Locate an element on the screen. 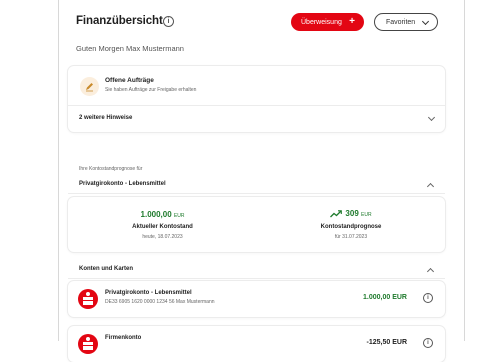 This screenshot has height=362, width=487. account-balance: -125,50 EUR is located at coordinates (386, 342).